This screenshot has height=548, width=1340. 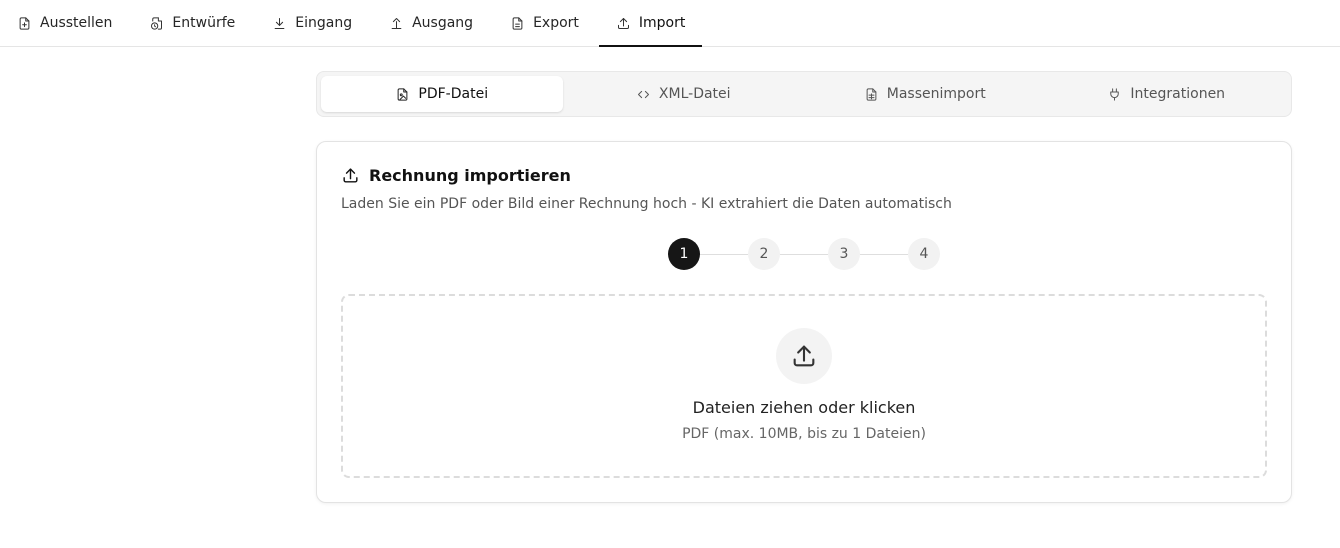 What do you see at coordinates (157, 23) in the screenshot?
I see `file-clock-icon` at bounding box center [157, 23].